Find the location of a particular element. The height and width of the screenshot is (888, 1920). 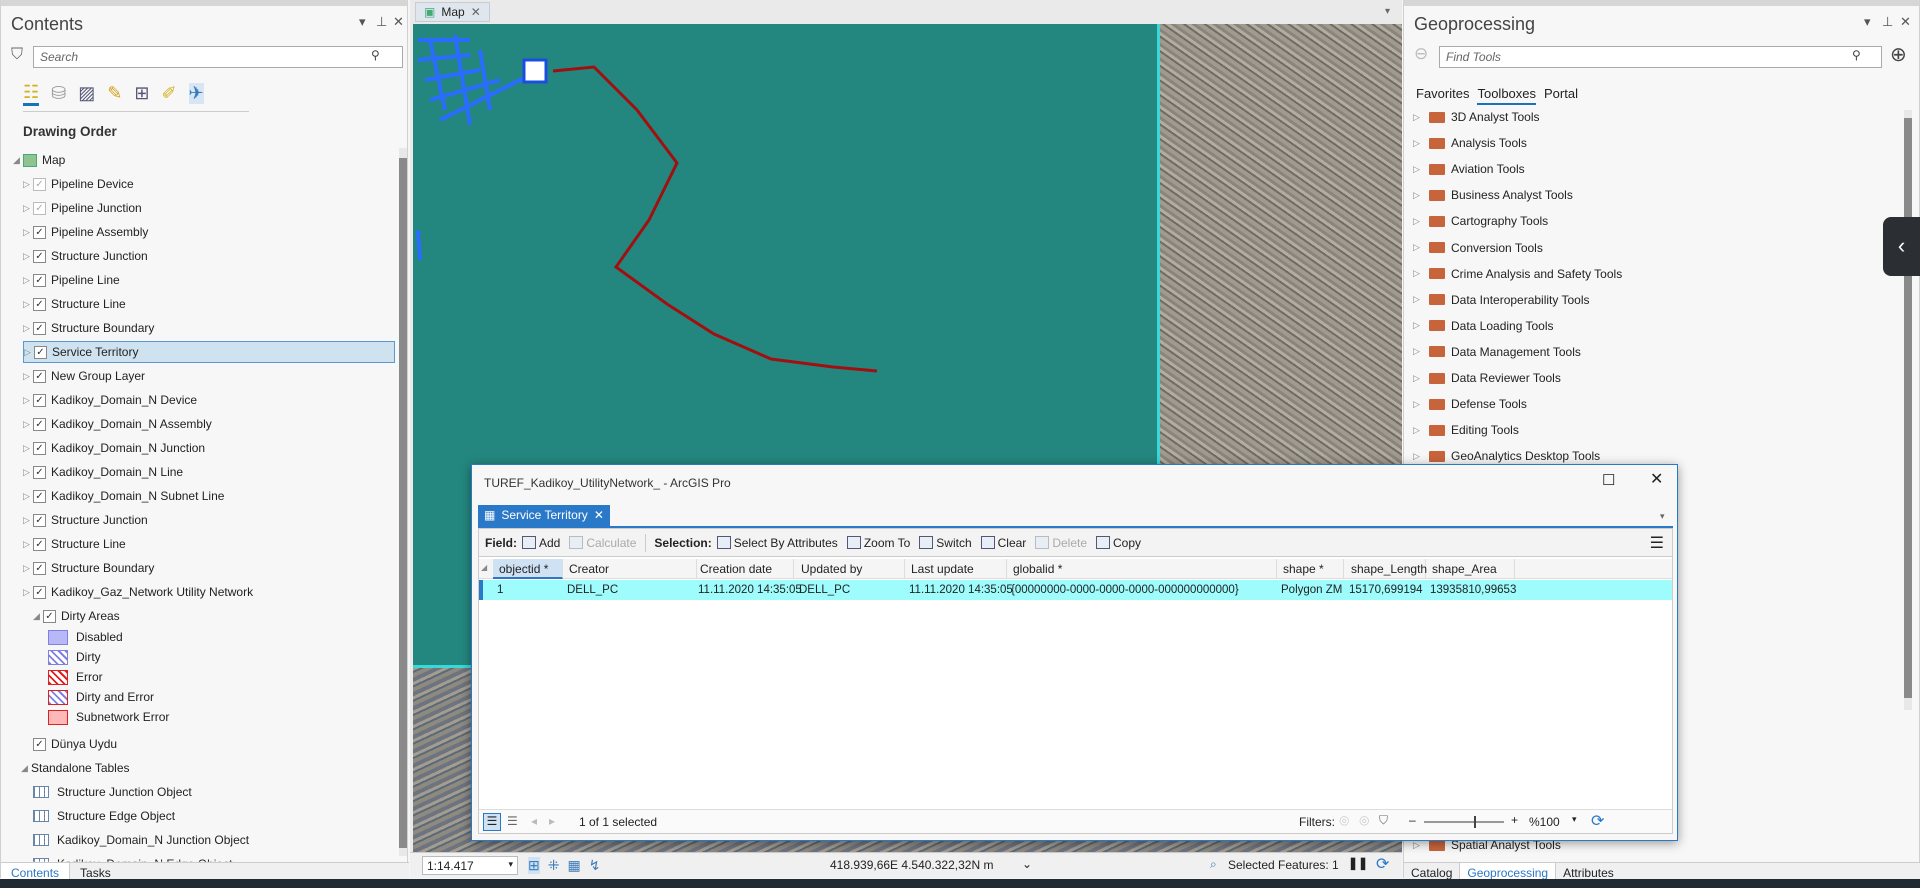

toolbox-item: ▷ Business Analyst Tools is located at coordinates (1493, 195).